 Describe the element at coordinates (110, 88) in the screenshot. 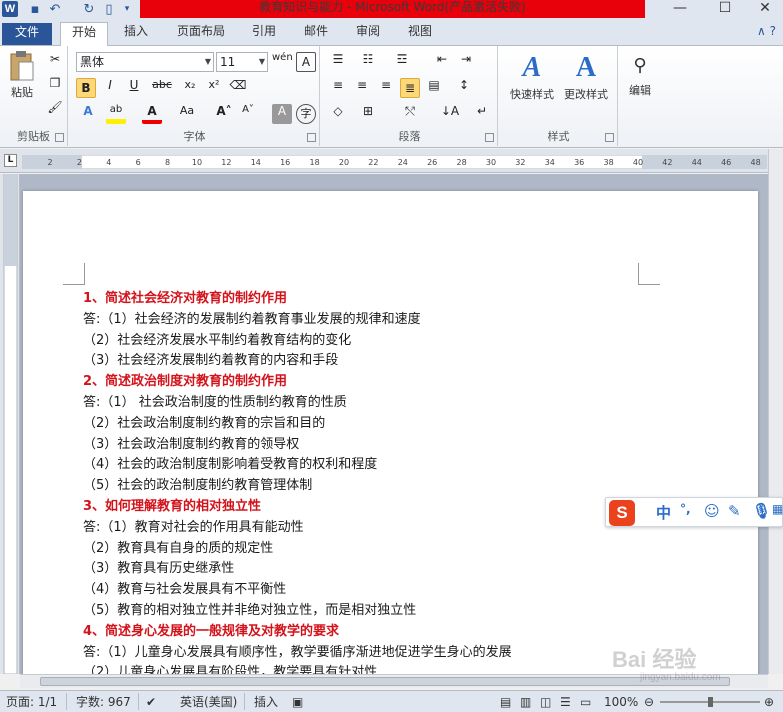

I see `italic-button: I` at that location.